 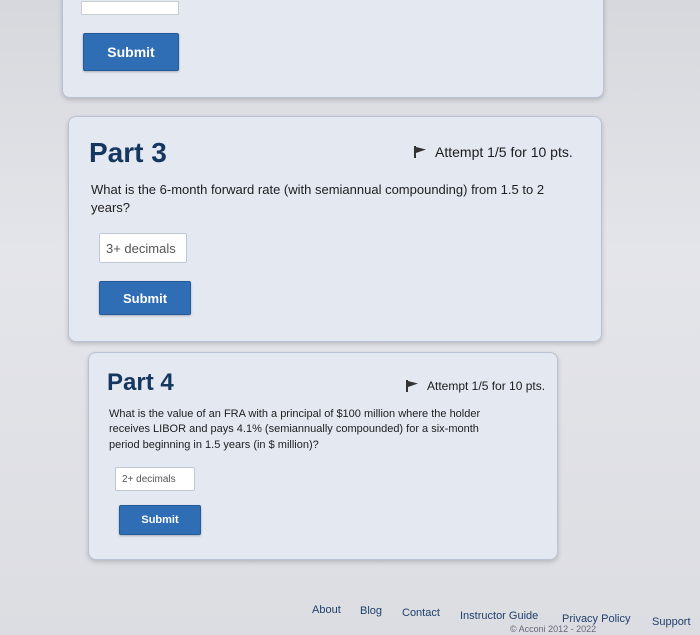 What do you see at coordinates (131, 52) in the screenshot?
I see `part2-submit-button: Submit` at bounding box center [131, 52].